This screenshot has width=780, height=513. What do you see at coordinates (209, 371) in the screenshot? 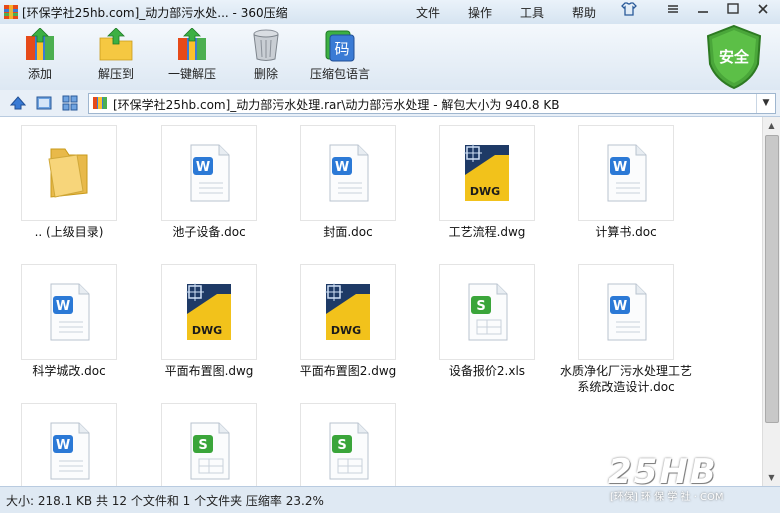
I see `file-name: 平面布置图.dwg` at bounding box center [209, 371].